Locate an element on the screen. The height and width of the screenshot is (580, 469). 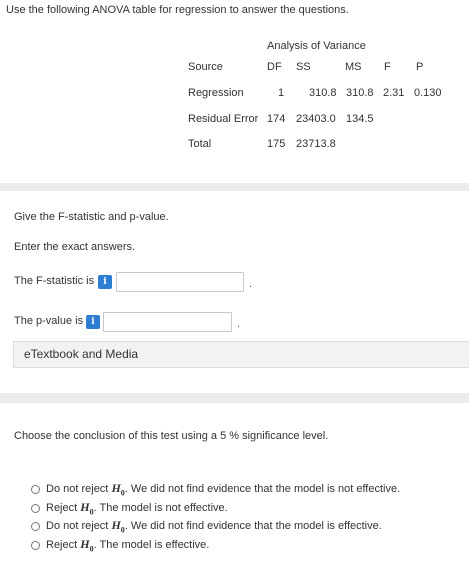
anova-header-df: DF is located at coordinates (274, 67).